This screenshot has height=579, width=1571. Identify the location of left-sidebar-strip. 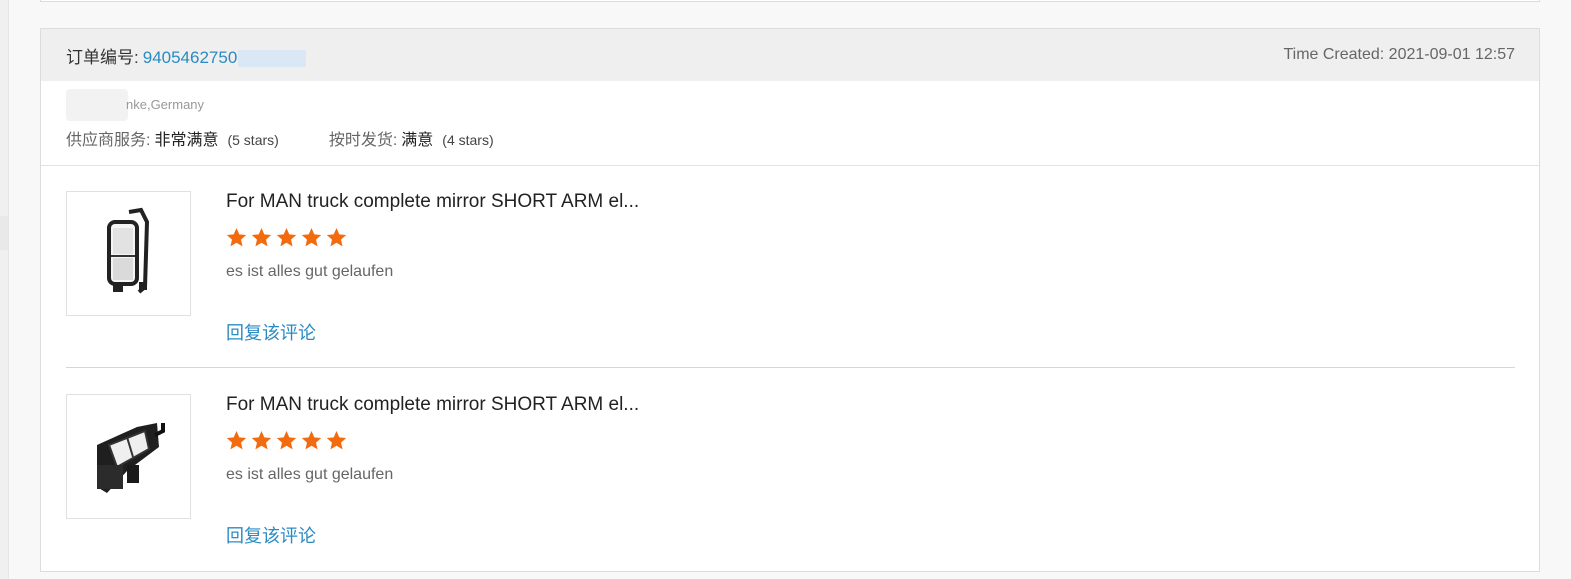
(4, 289).